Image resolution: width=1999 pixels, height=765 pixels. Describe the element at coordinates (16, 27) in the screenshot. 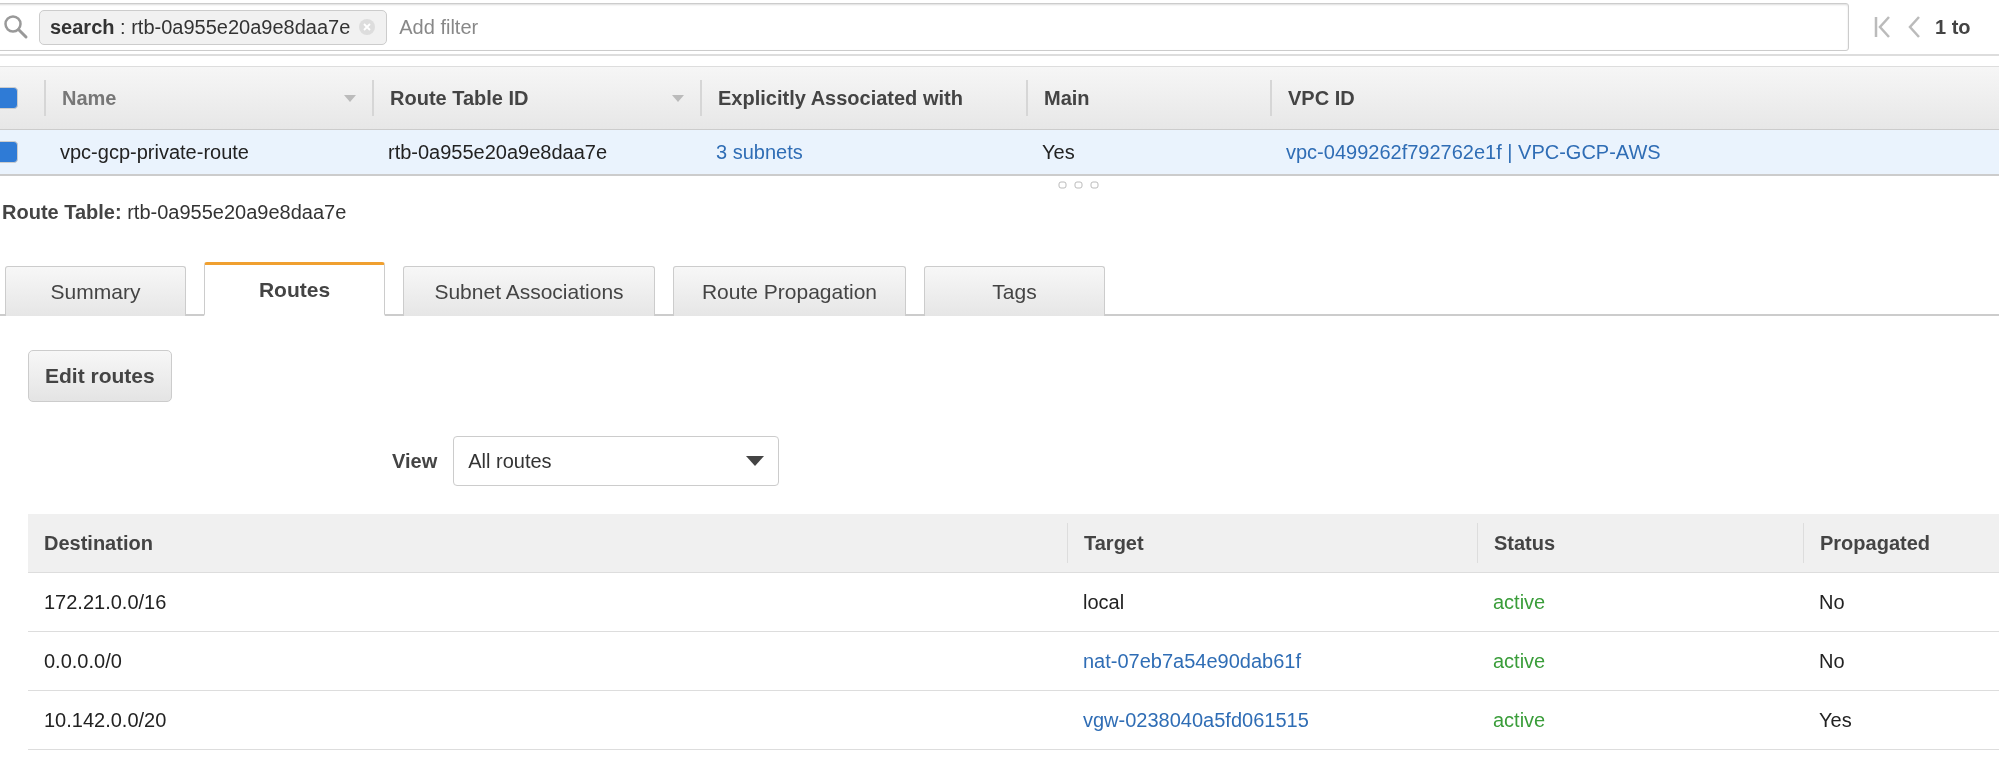

I see `search-icon` at that location.